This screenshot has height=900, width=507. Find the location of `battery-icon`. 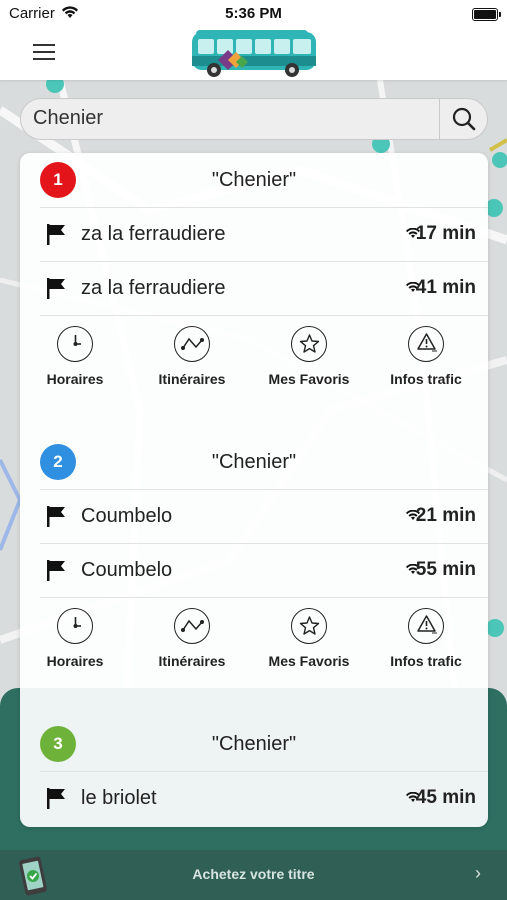

battery-icon is located at coordinates (486, 14).